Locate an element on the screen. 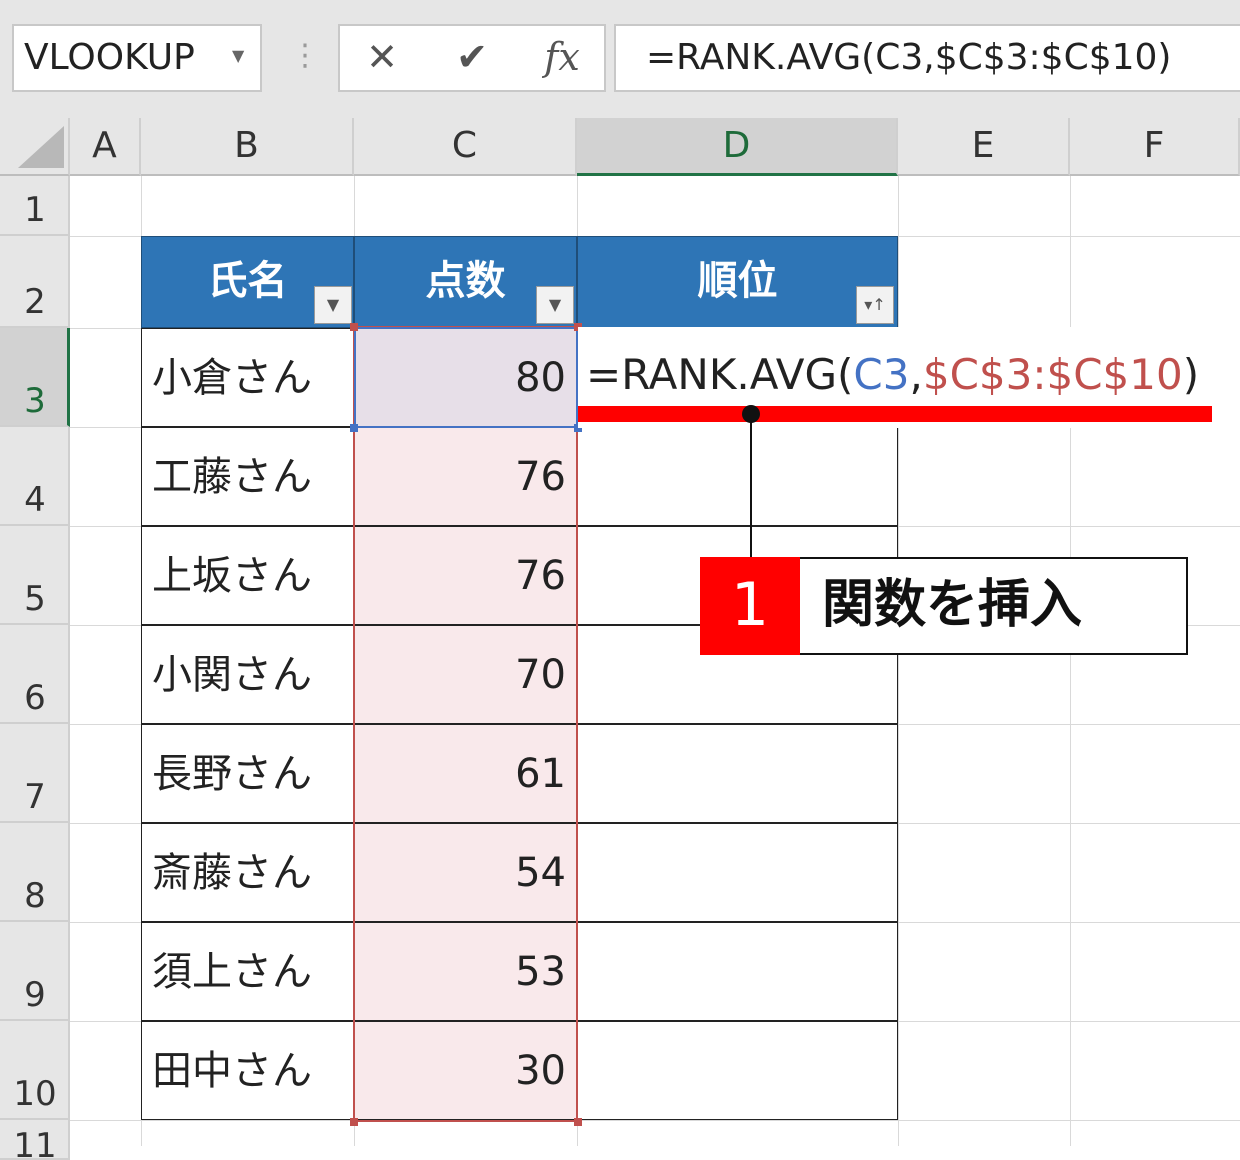 Image resolution: width=1240 pixels, height=1160 pixels. callout-anchor-dot is located at coordinates (751, 414).